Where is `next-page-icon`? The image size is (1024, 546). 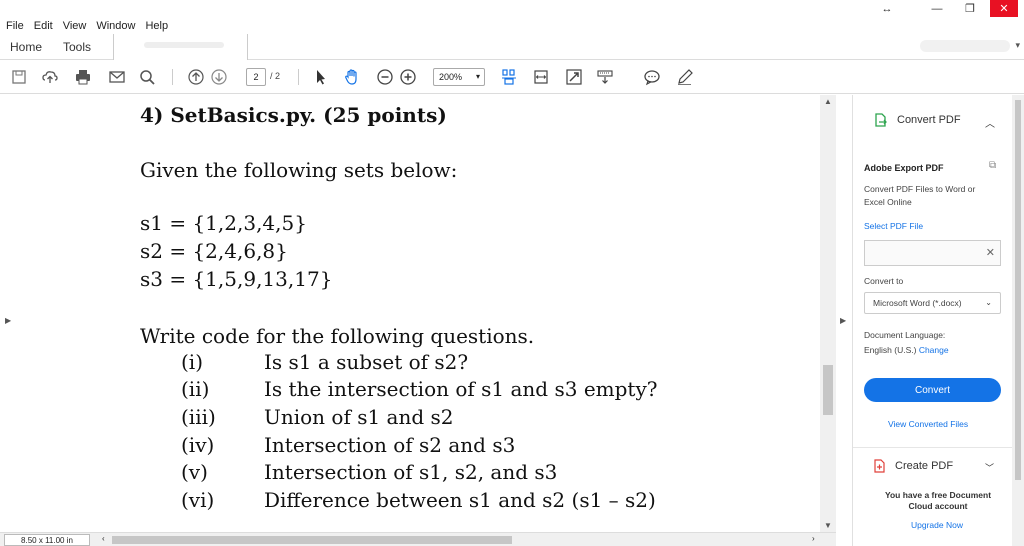 next-page-icon is located at coordinates (219, 77).